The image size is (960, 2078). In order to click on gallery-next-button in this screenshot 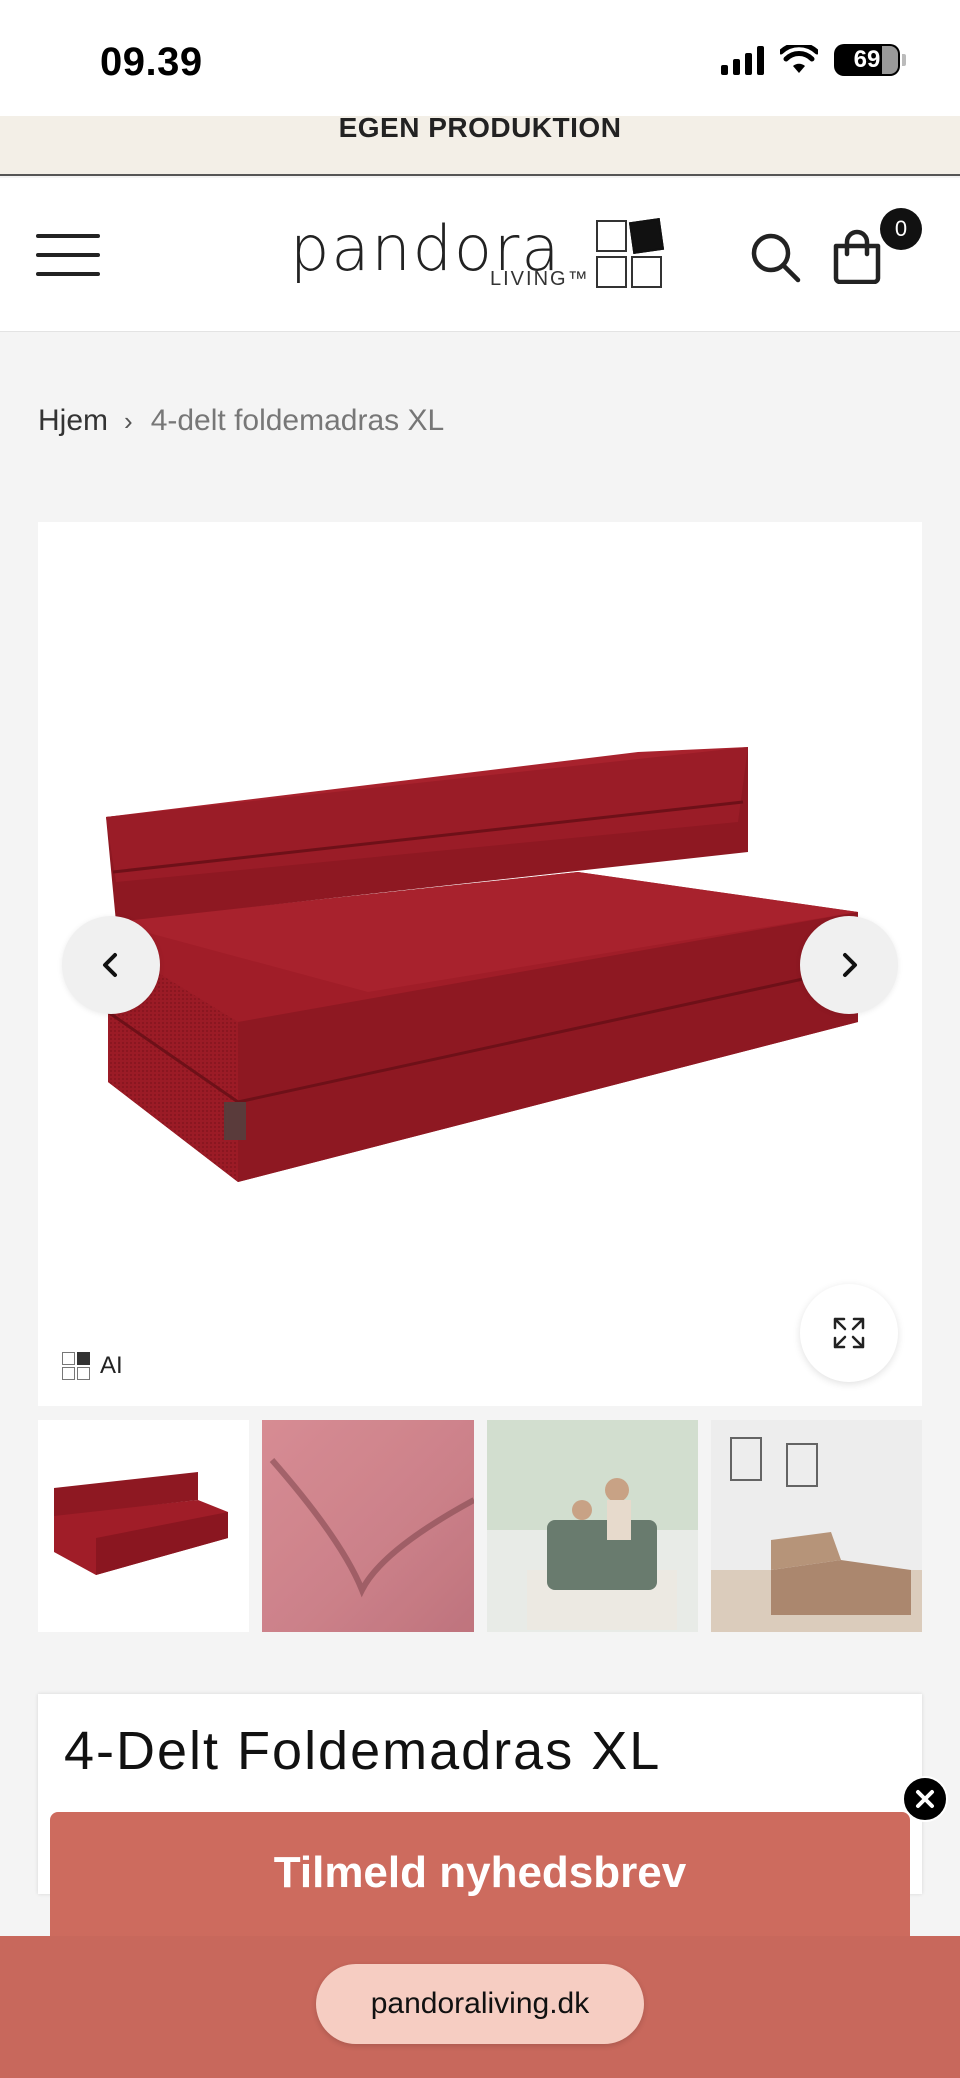, I will do `click(849, 965)`.